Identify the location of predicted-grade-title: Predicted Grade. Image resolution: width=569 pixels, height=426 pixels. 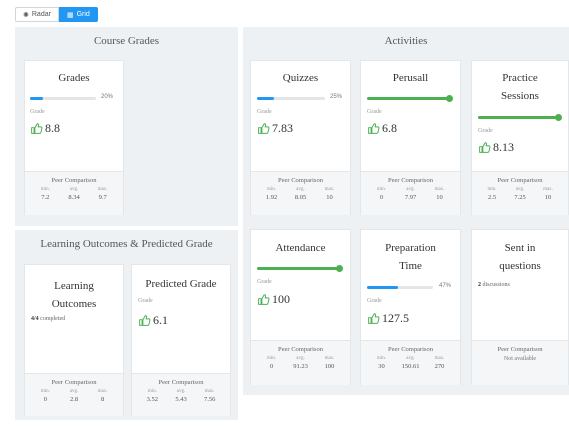
(181, 284).